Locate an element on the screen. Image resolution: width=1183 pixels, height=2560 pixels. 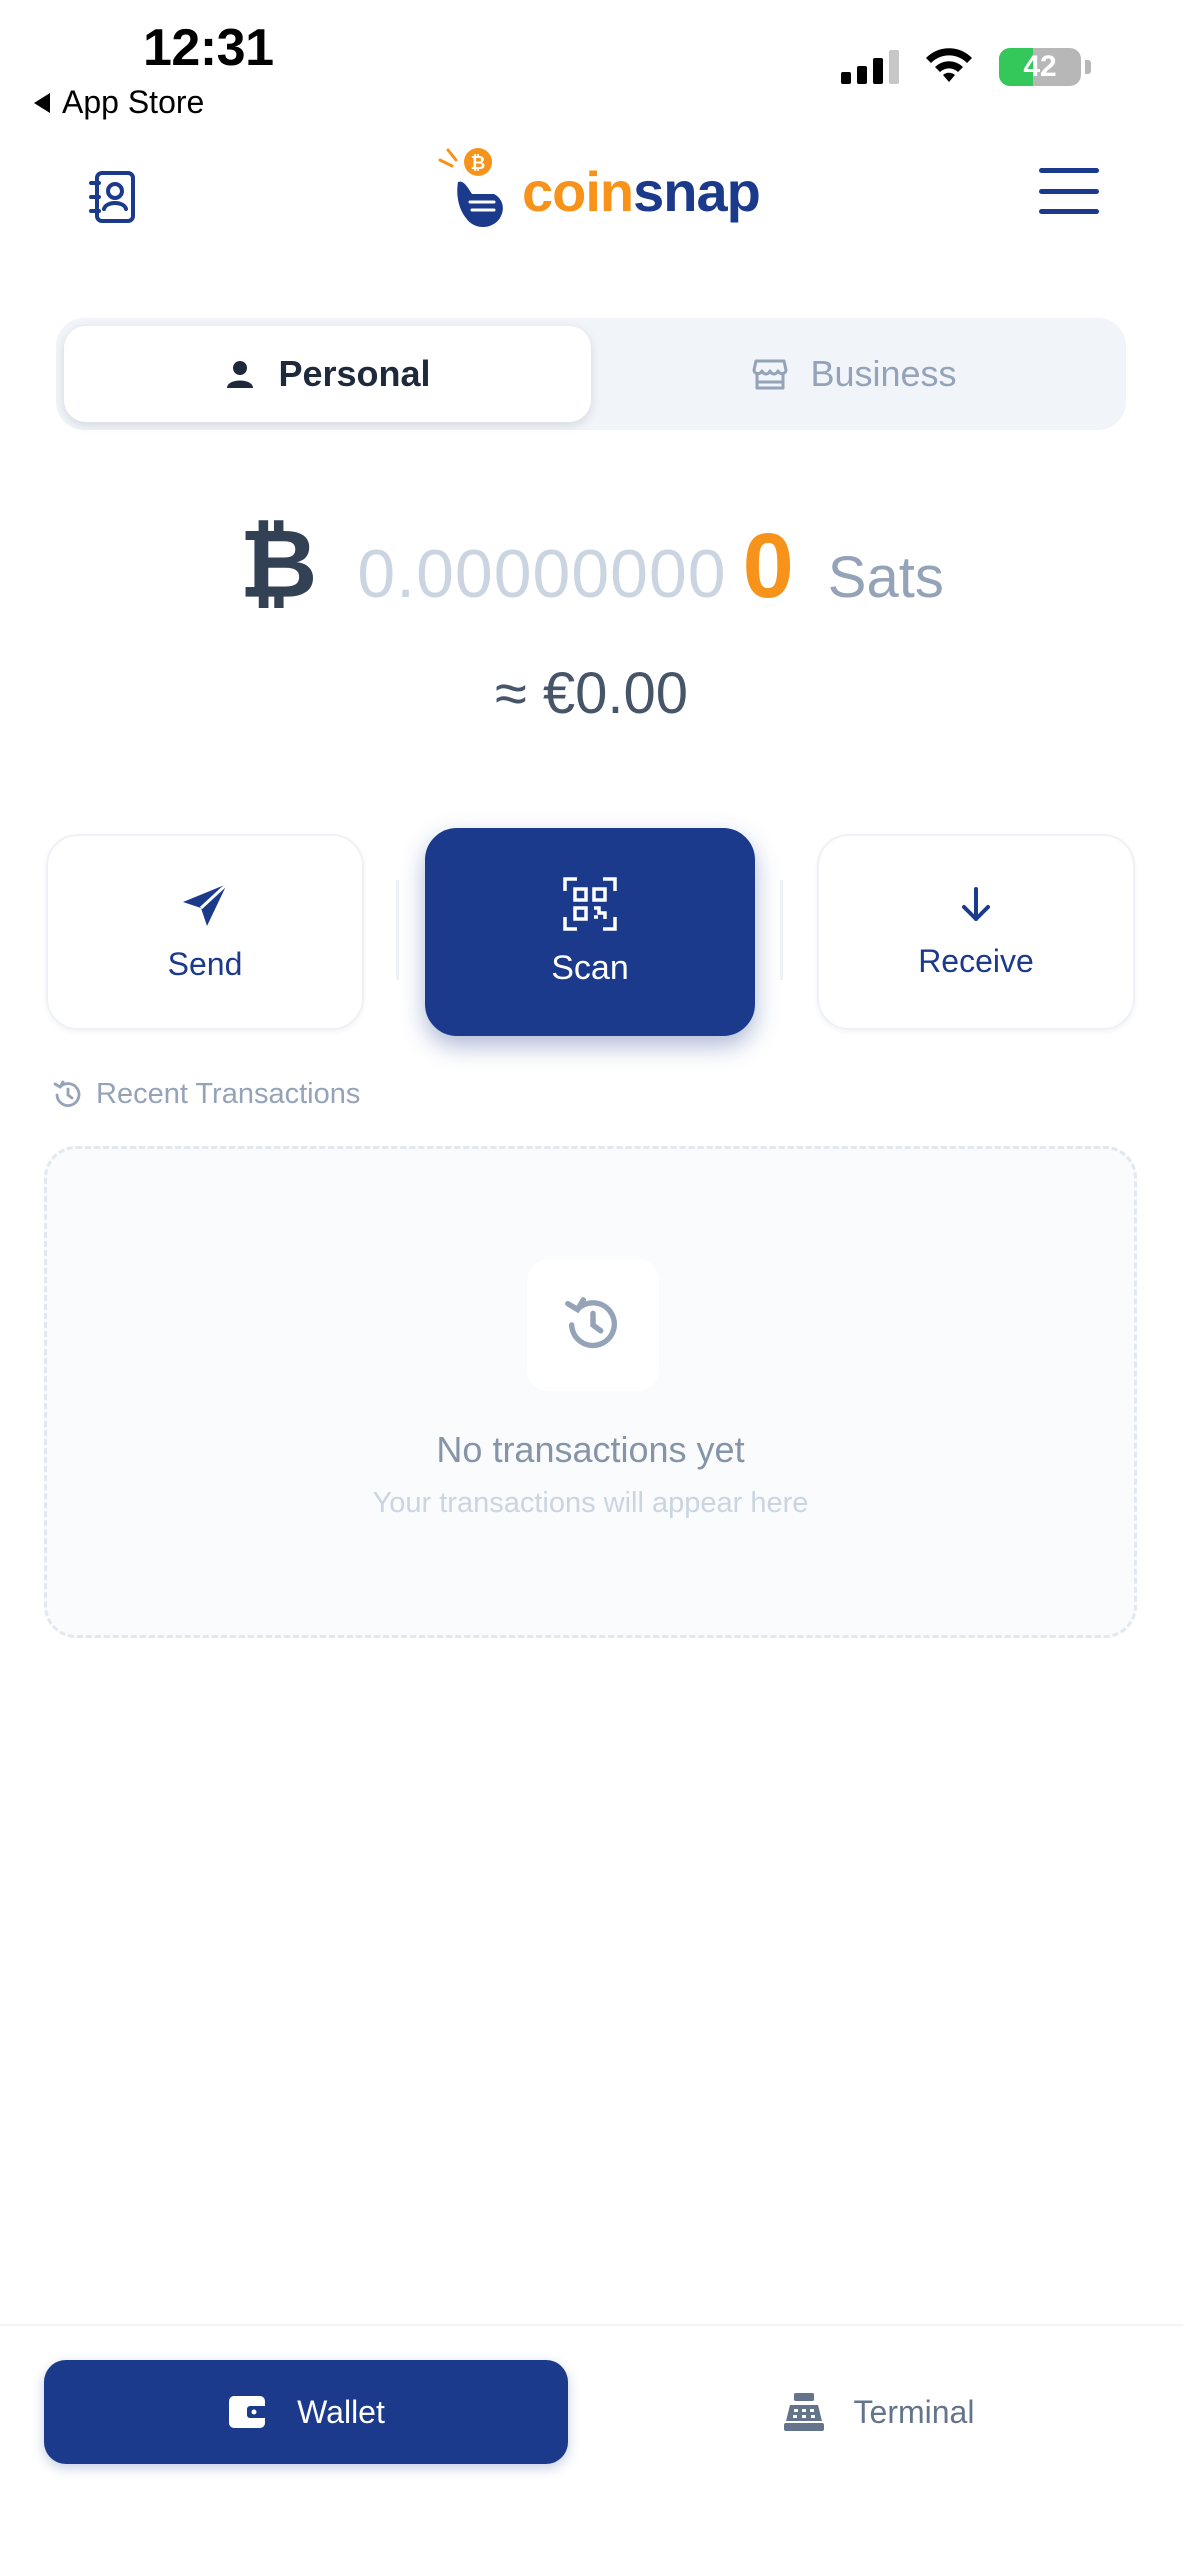
contacts-book-icon is located at coordinates (112, 197).